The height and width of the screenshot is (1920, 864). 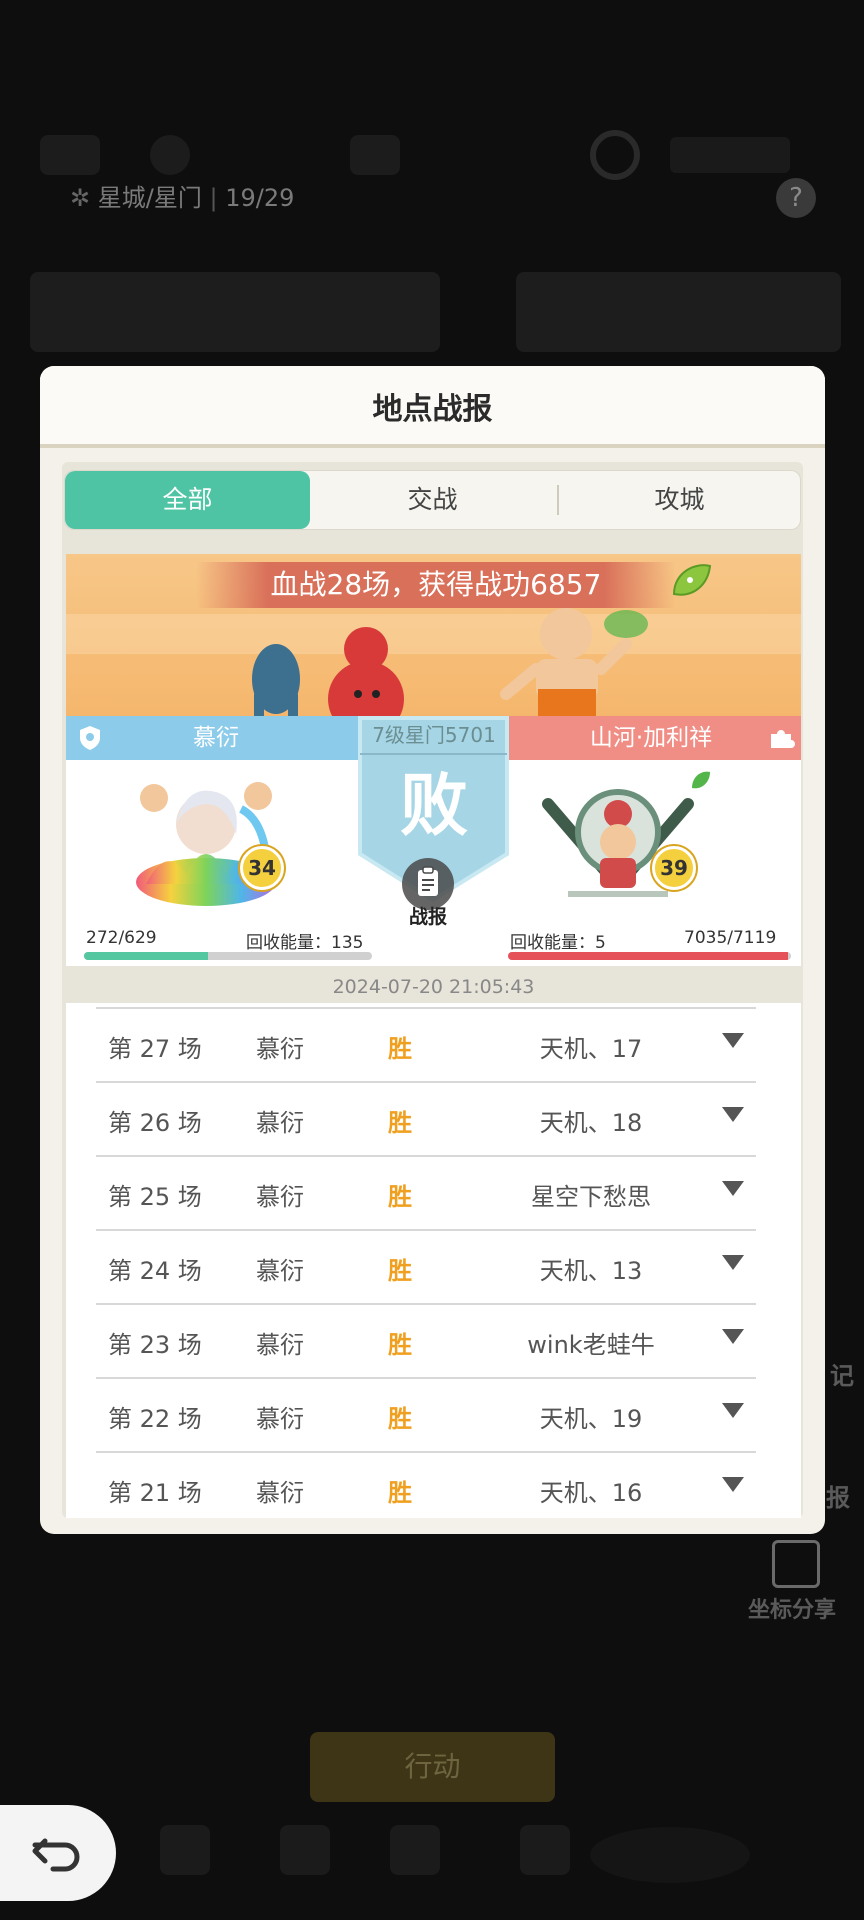 I want to click on right-hp-fill, so click(x=648, y=956).